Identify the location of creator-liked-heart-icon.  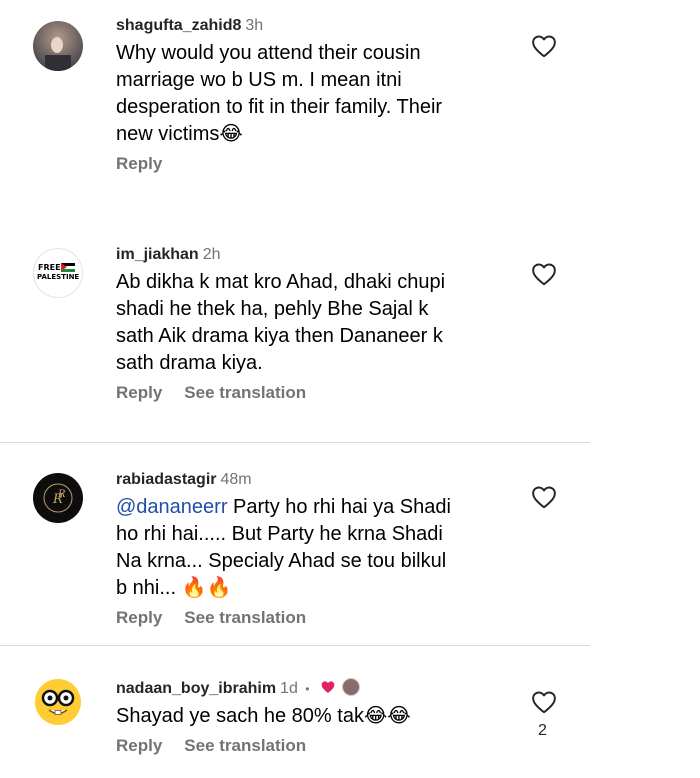
(328, 687).